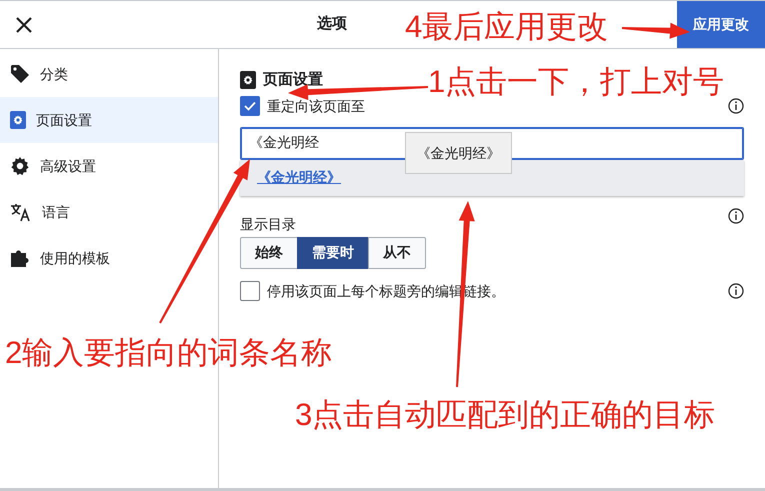 This screenshot has width=765, height=491. What do you see at coordinates (24, 25) in the screenshot?
I see `close-icon` at bounding box center [24, 25].